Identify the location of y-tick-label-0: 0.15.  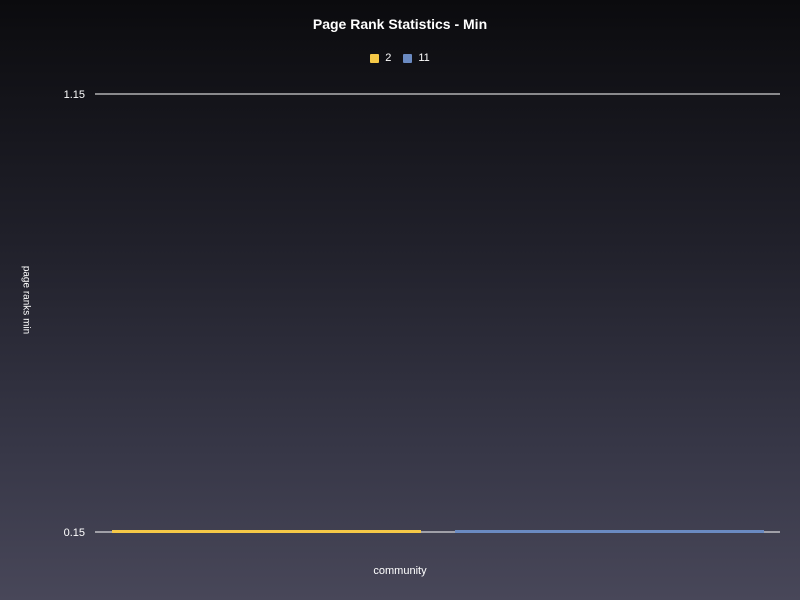
(74, 533).